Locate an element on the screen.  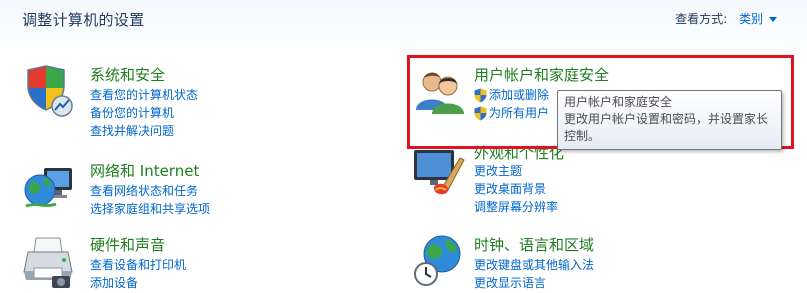
globe-computer-icon is located at coordinates (50, 188).